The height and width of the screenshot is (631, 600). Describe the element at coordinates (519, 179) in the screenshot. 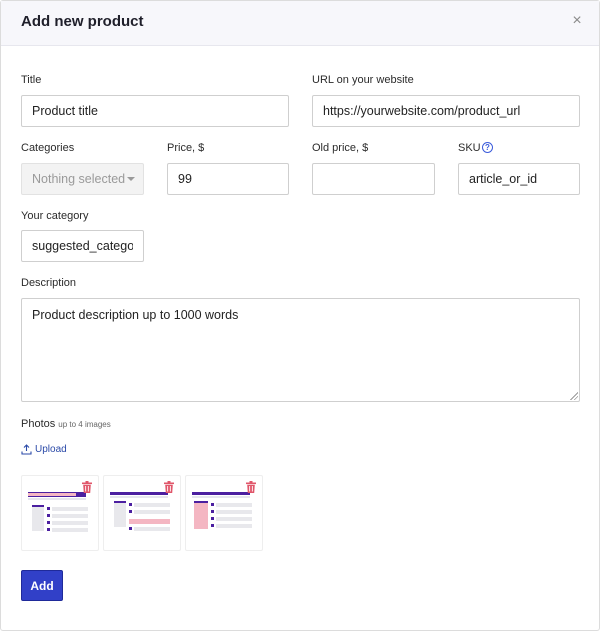

I see `sku-input` at that location.